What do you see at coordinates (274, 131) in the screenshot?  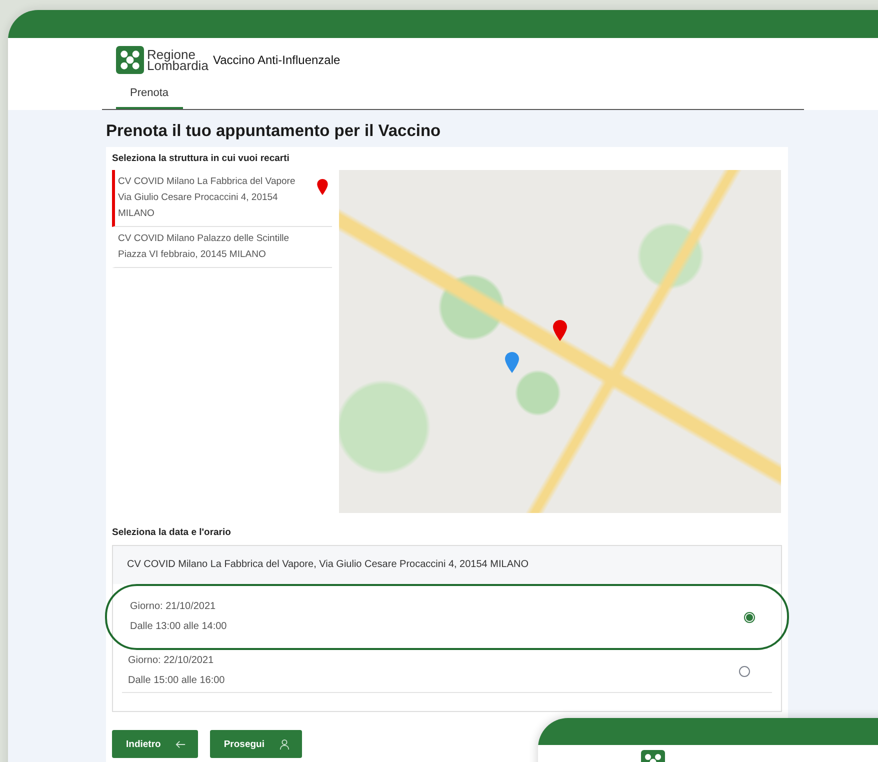 I see `page-title: Prenota il tuo appuntamento per il Vaccino` at bounding box center [274, 131].